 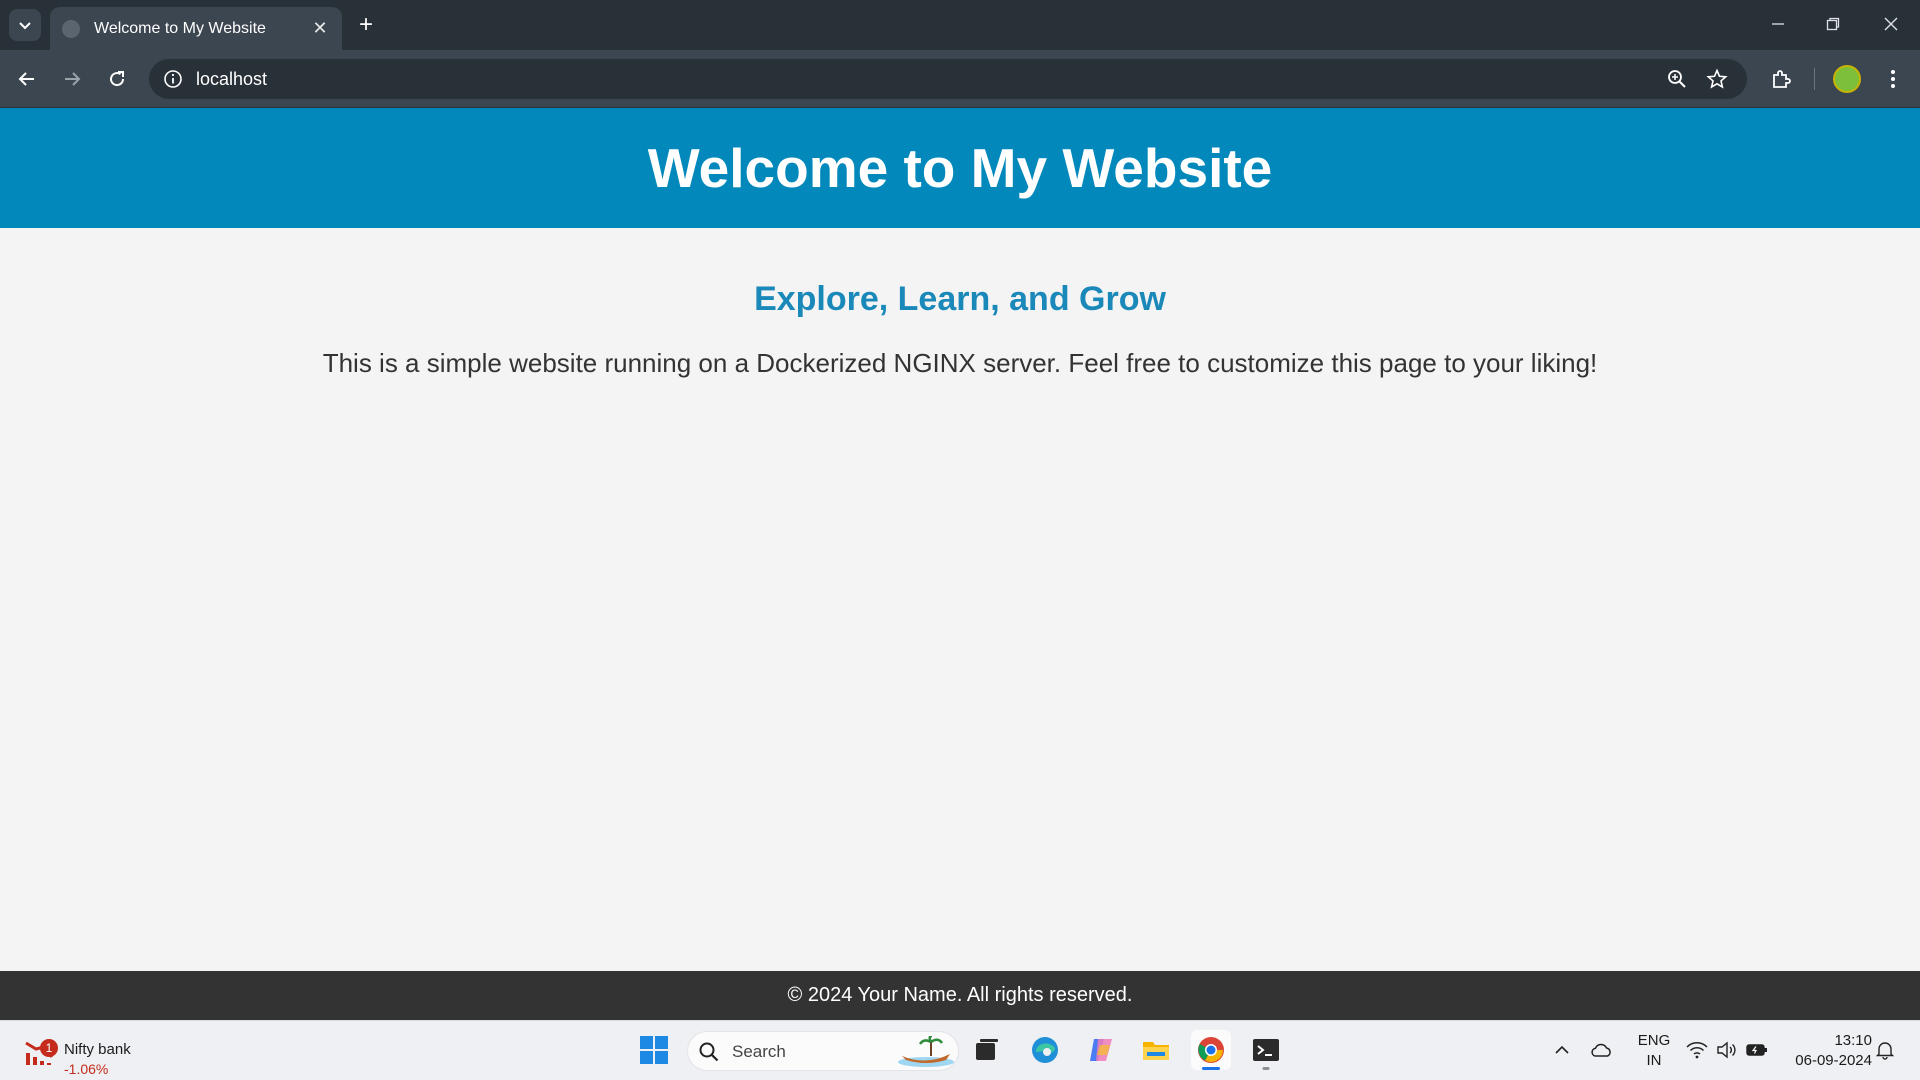 I want to click on url-text: localhost, so click(x=231, y=79).